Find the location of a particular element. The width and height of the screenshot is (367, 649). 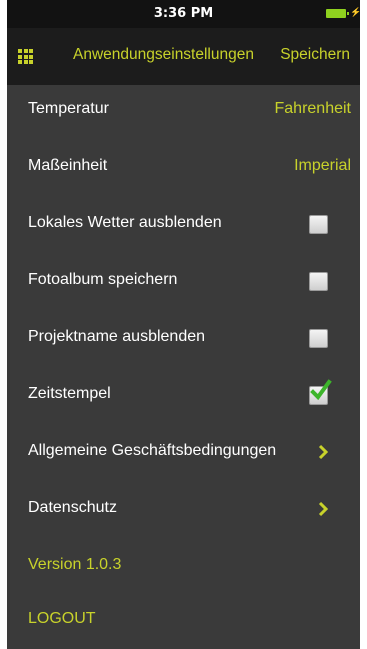

version-row: Version 1.0.3 is located at coordinates (183, 567).